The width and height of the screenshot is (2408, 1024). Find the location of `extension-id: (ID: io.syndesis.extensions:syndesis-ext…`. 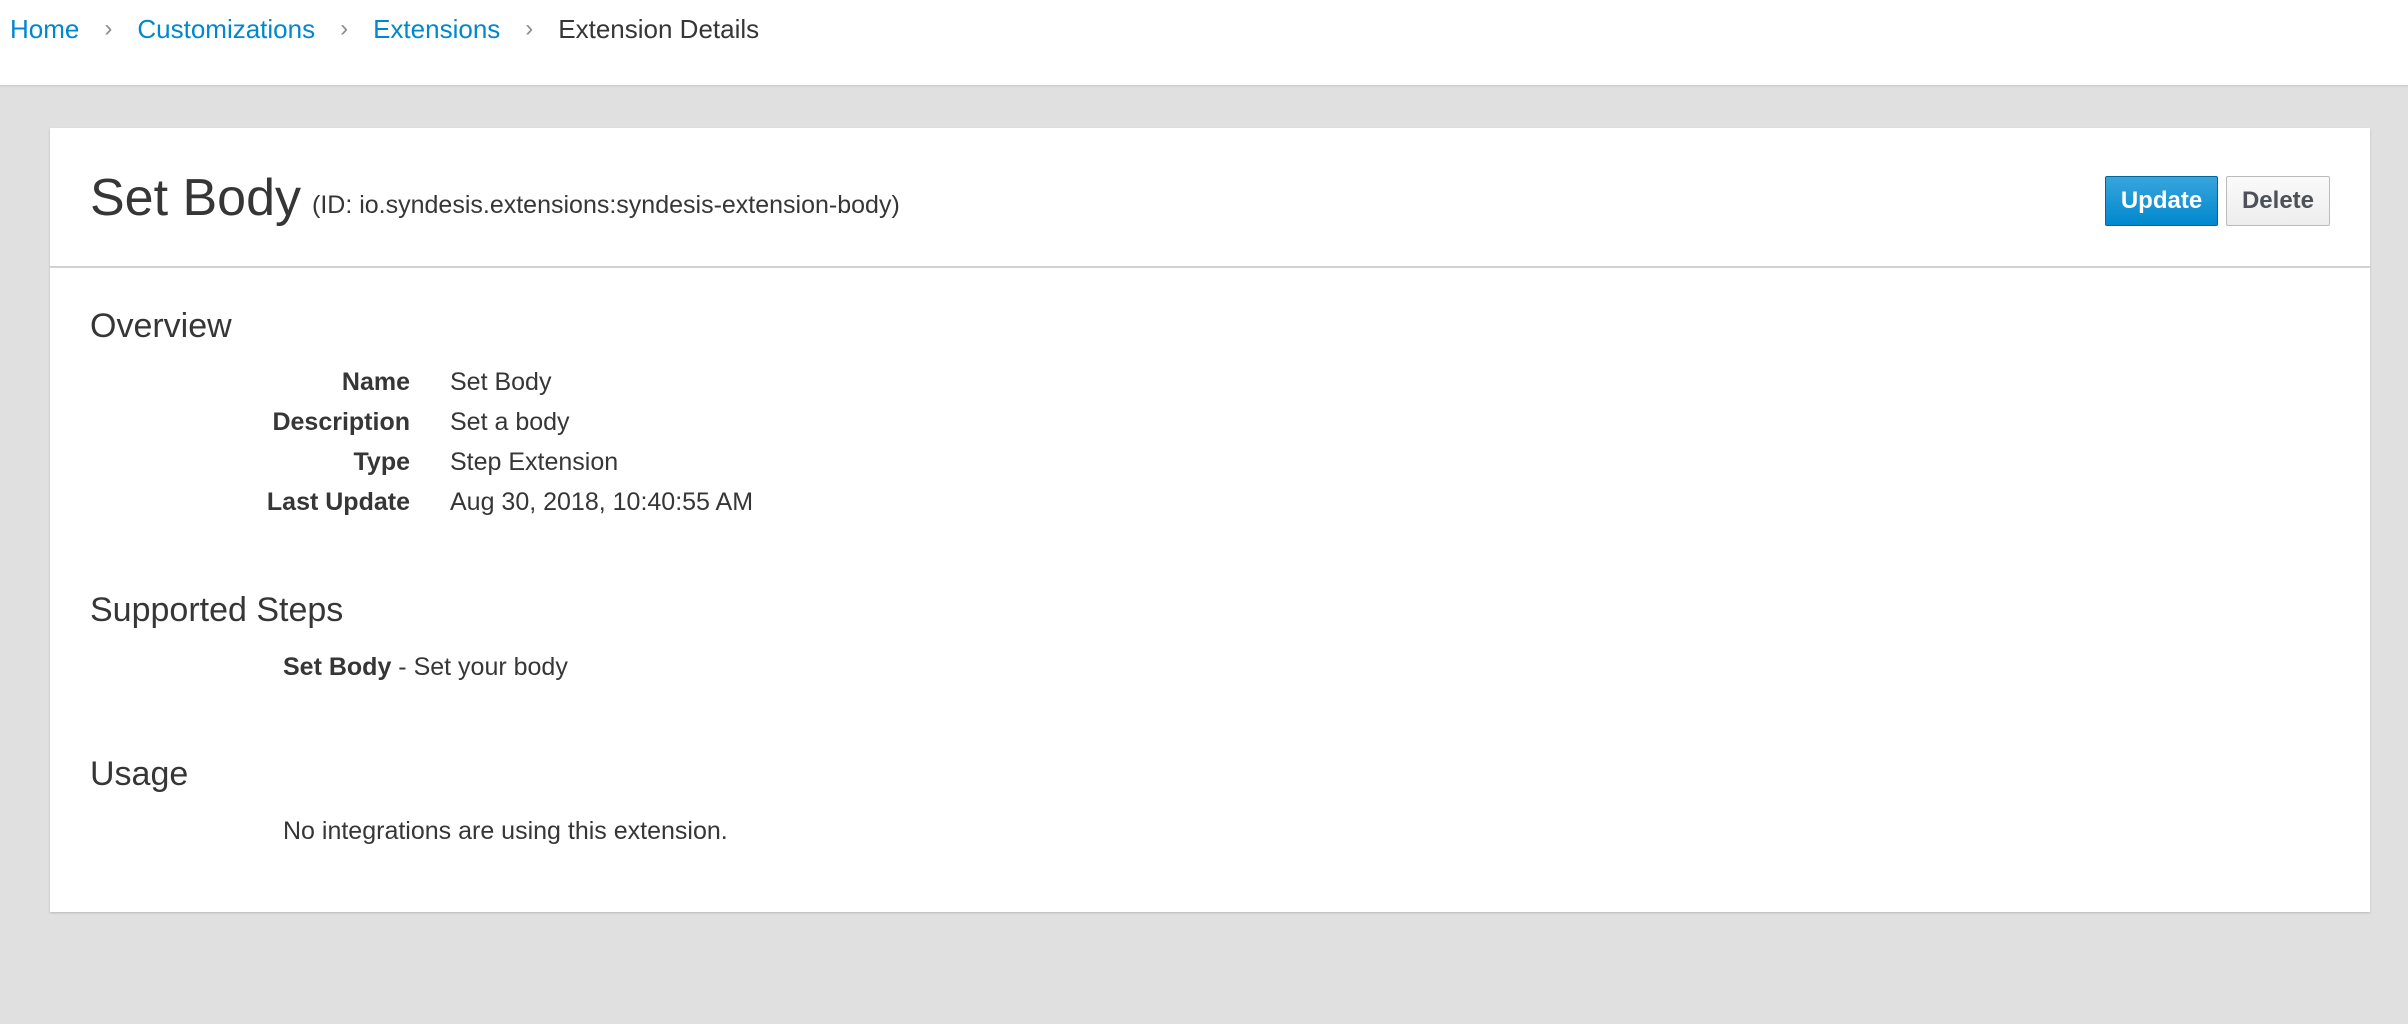

extension-id: (ID: io.syndesis.extensions:syndesis-ext… is located at coordinates (606, 205).